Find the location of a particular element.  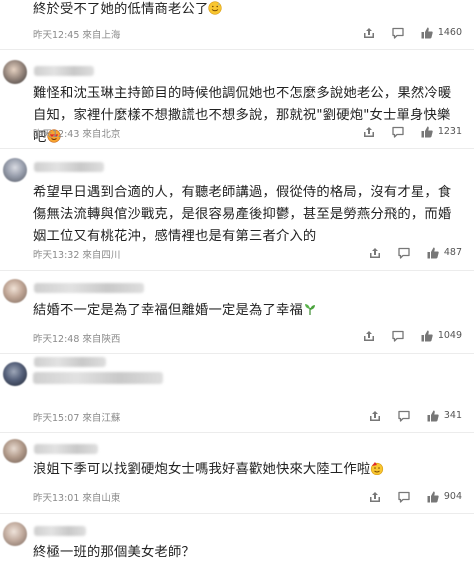

comment-meta: 昨天12:45 來自上海 is located at coordinates (78, 34).